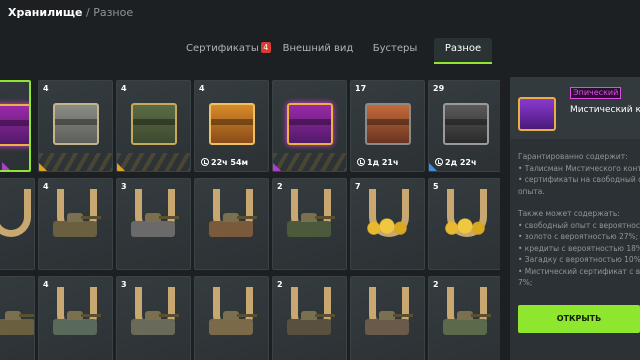 This screenshot has height=360, width=640. Describe the element at coordinates (579, 319) in the screenshot. I see `open-button: ОТКРЫТЬ` at that location.